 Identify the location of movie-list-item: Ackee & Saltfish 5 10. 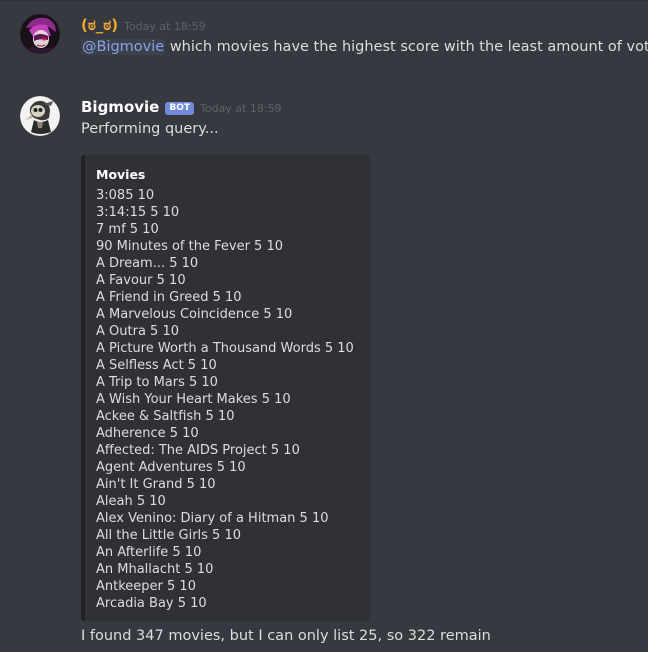
(165, 416).